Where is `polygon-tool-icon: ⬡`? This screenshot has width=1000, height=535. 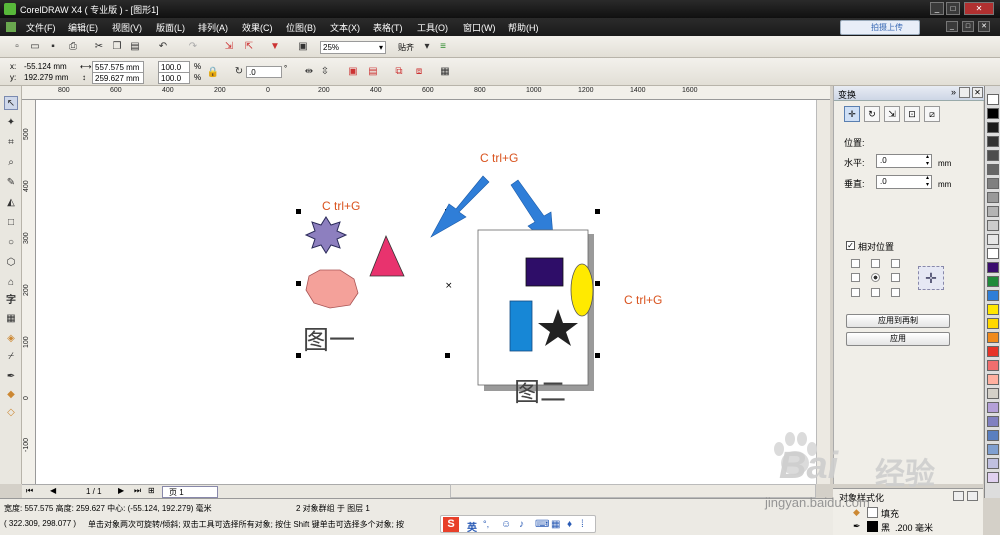
polygon-tool-icon: ⬡ is located at coordinates (11, 263).